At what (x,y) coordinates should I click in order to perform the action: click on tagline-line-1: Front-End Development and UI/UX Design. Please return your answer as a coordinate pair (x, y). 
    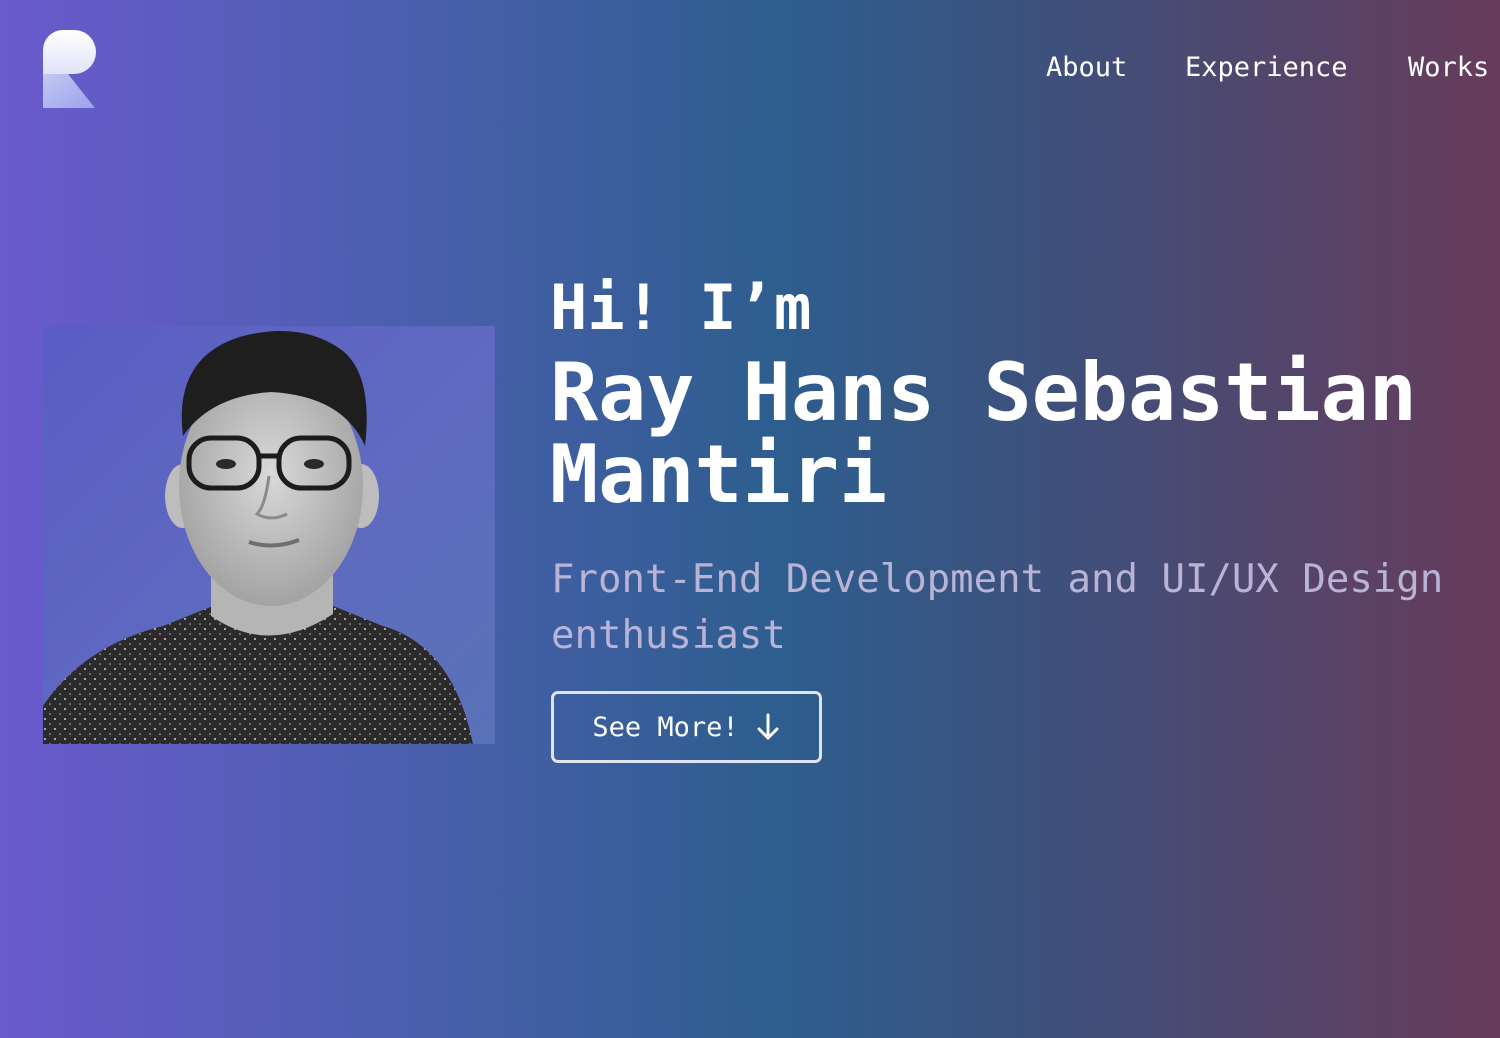
    Looking at the image, I should click on (997, 579).